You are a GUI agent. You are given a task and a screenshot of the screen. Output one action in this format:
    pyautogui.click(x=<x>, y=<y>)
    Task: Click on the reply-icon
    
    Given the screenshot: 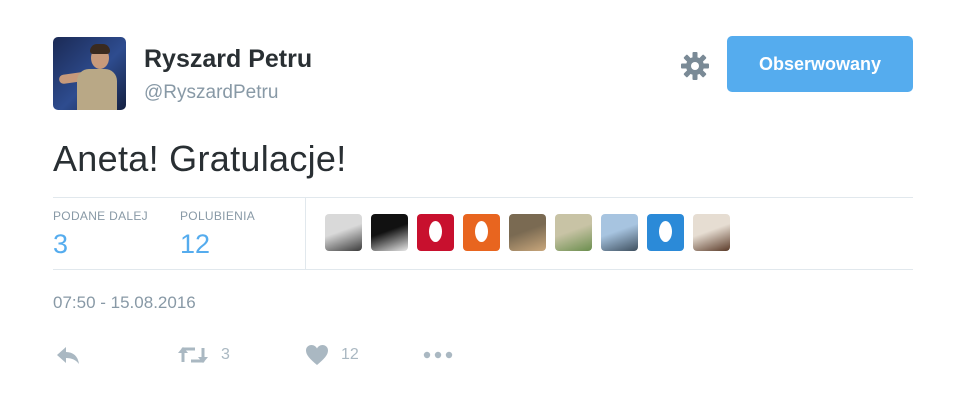 What is the action you would take?
    pyautogui.click(x=68, y=355)
    